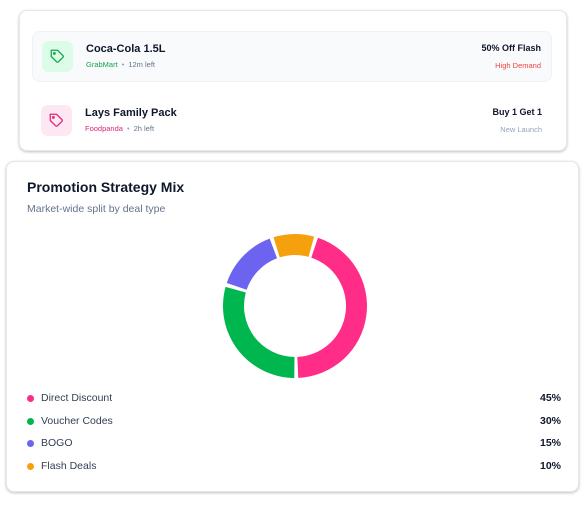 This screenshot has height=505, width=585. What do you see at coordinates (57, 443) in the screenshot?
I see `legend-label: BOGO` at bounding box center [57, 443].